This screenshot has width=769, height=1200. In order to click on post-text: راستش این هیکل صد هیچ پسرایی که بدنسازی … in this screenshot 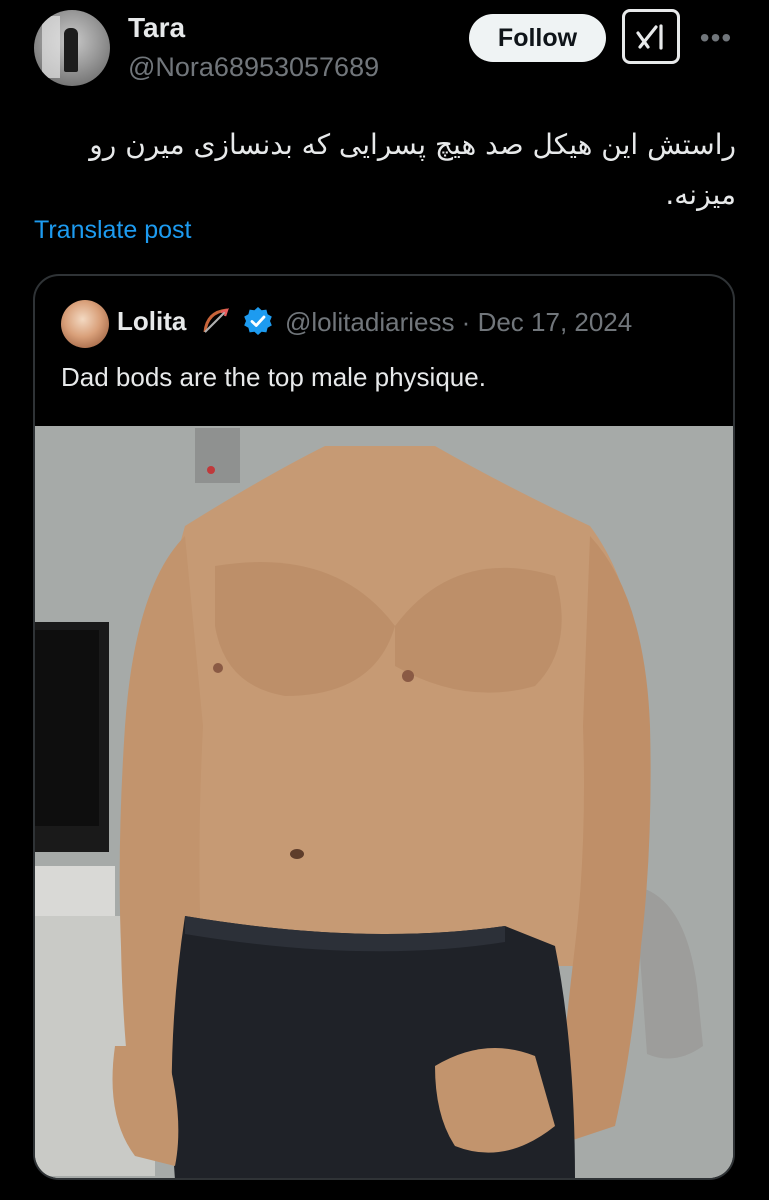, I will do `click(412, 169)`.